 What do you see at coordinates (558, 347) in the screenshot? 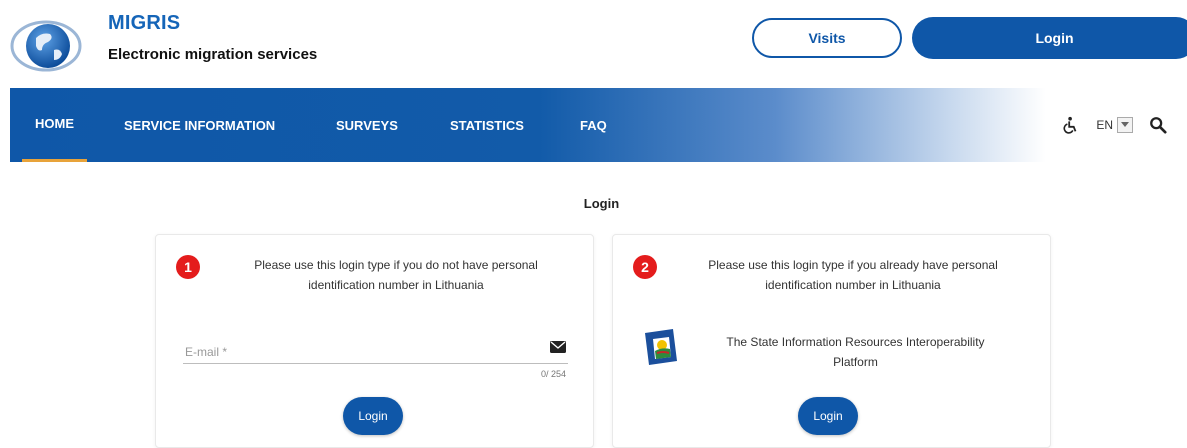
I see `mail-icon` at bounding box center [558, 347].